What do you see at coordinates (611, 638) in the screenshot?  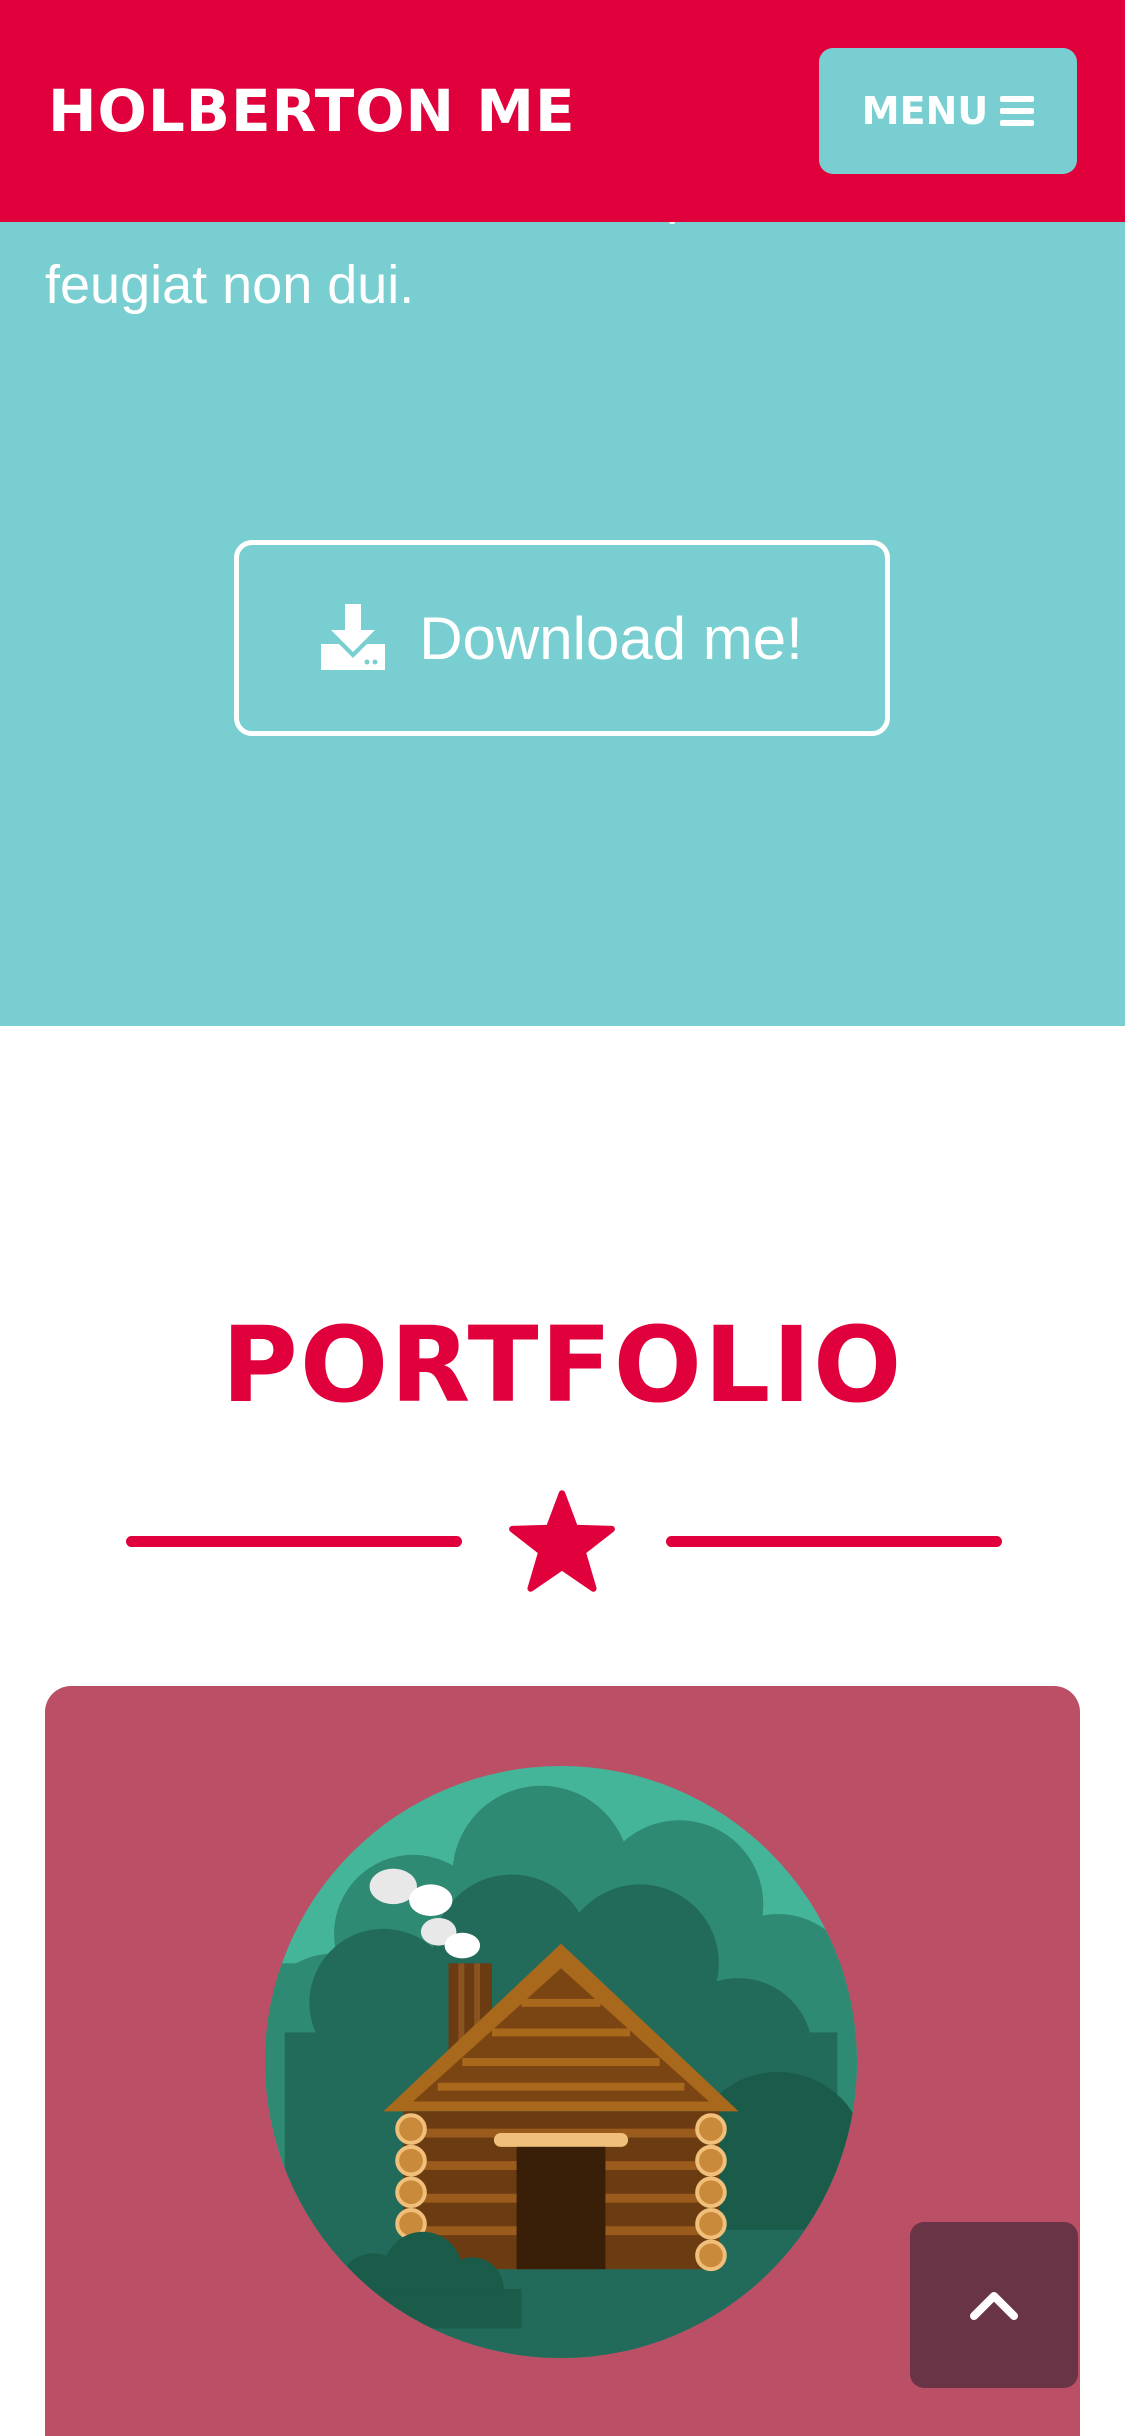 I see `download-label: Download me!` at bounding box center [611, 638].